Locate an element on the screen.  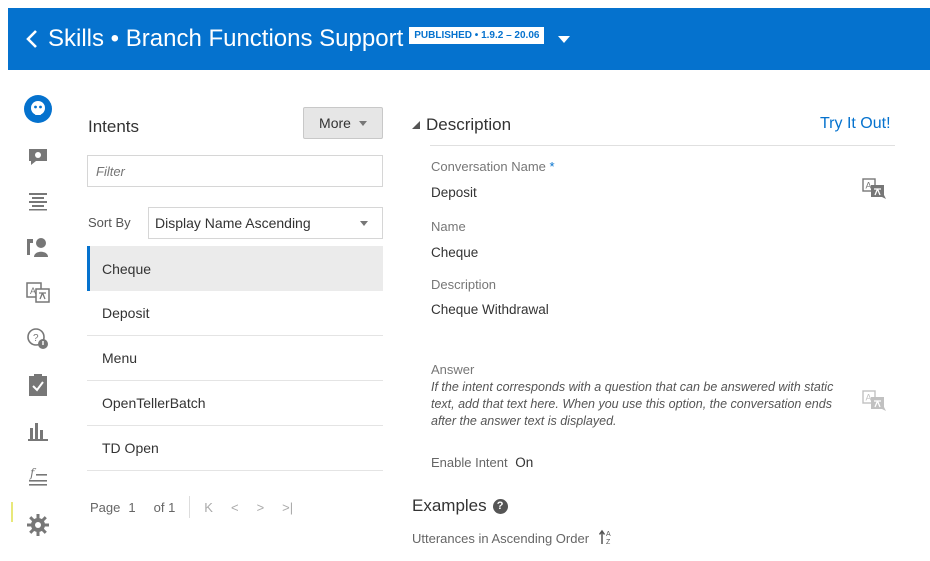
pager-divider is located at coordinates (190, 507).